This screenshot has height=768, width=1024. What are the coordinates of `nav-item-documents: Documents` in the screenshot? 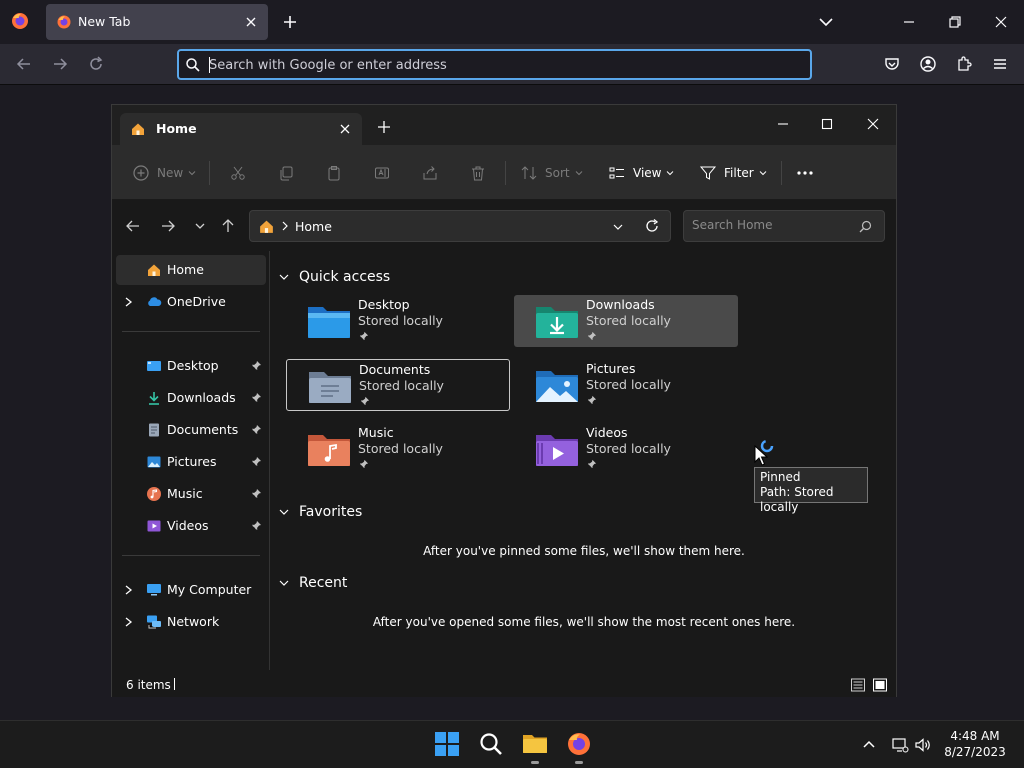 It's located at (191, 430).